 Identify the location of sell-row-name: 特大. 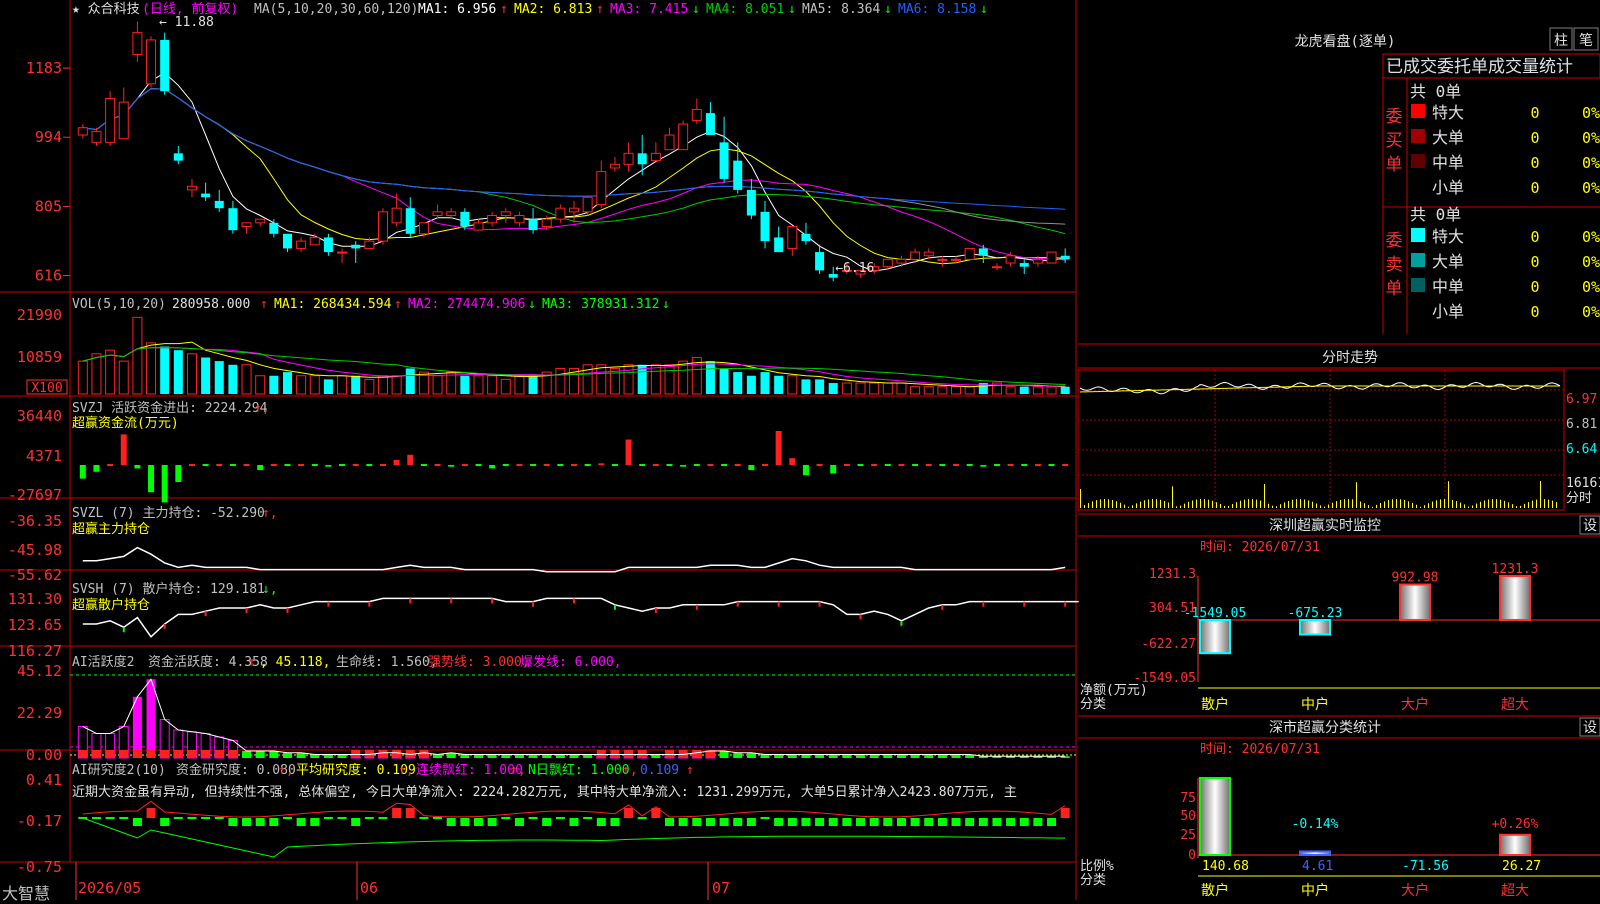
(1448, 236).